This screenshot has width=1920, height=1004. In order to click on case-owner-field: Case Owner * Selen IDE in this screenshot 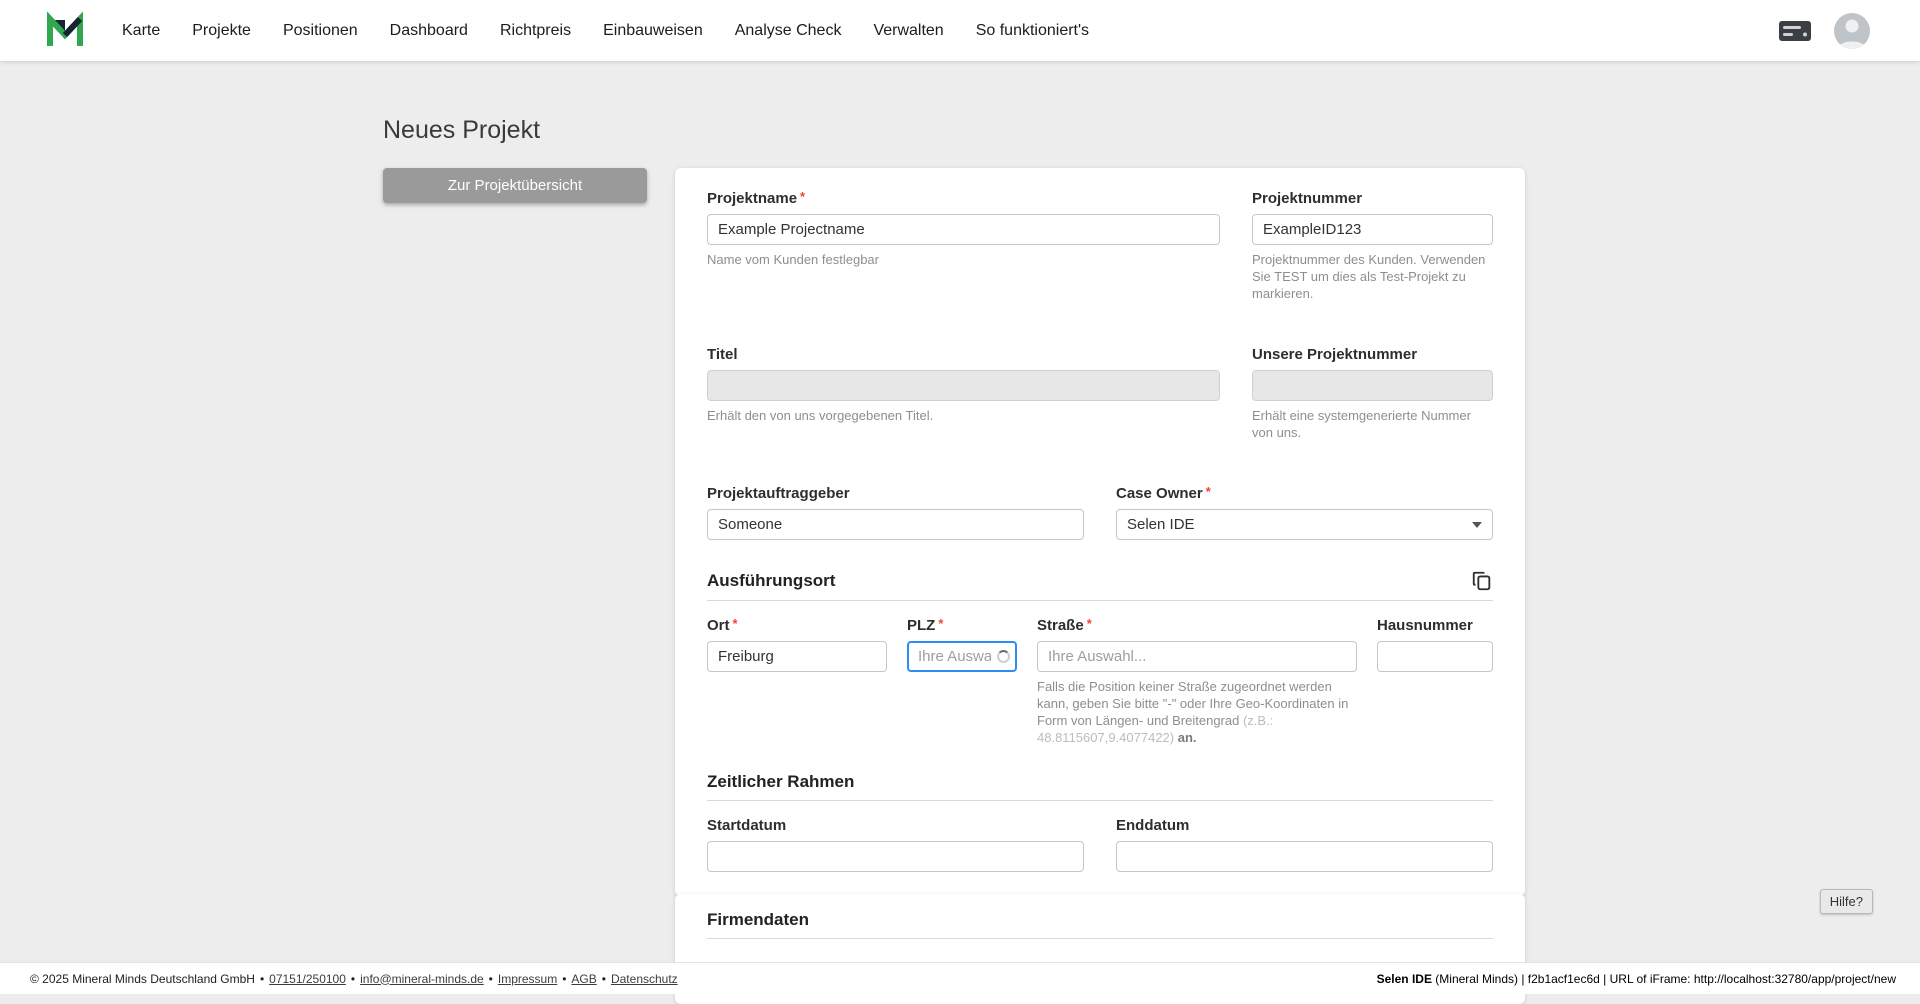, I will do `click(1304, 512)`.